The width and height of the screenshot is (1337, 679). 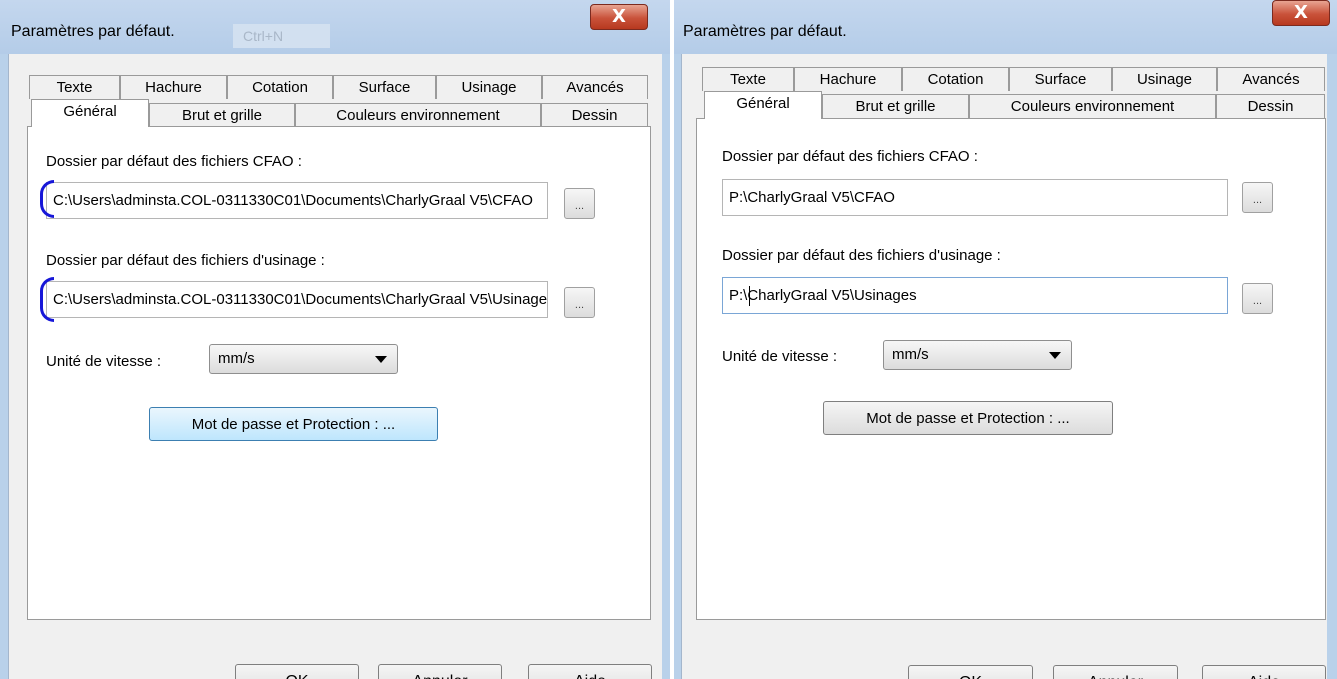 I want to click on title-bar: Paramètres par défaut. Ctrl+N X, so click(x=335, y=27).